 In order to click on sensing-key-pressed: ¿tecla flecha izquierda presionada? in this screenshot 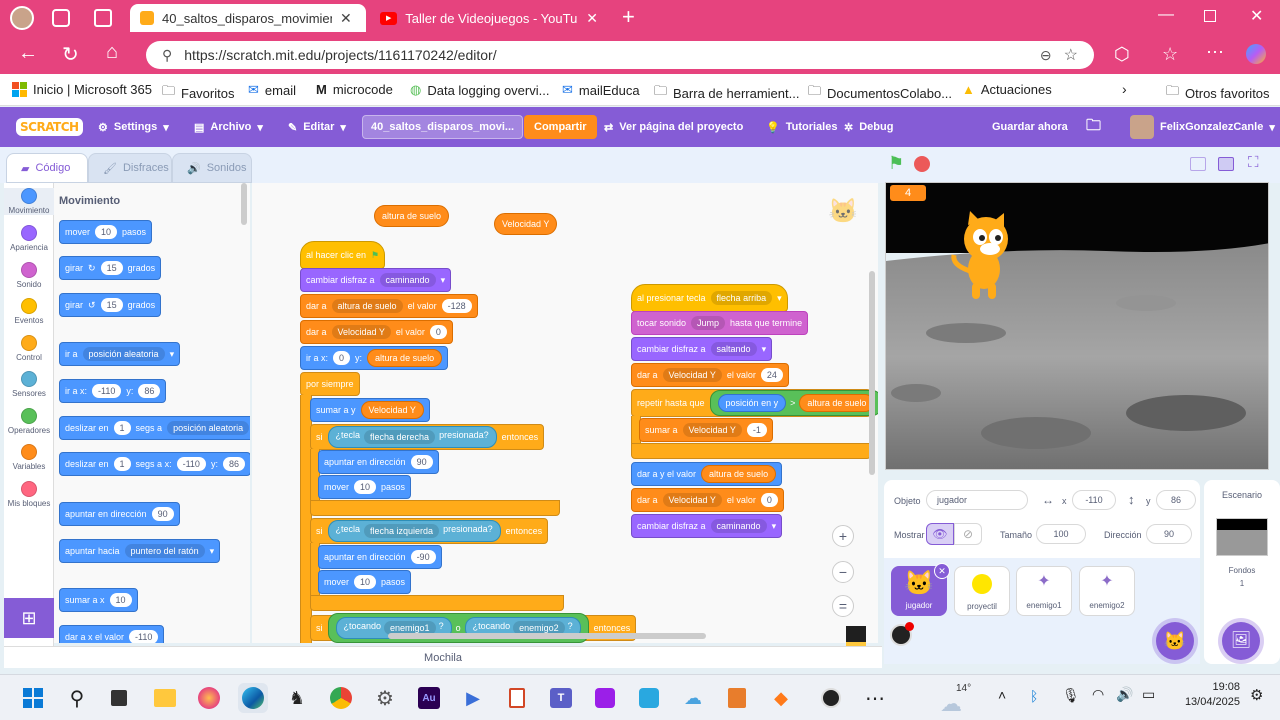, I will do `click(414, 531)`.